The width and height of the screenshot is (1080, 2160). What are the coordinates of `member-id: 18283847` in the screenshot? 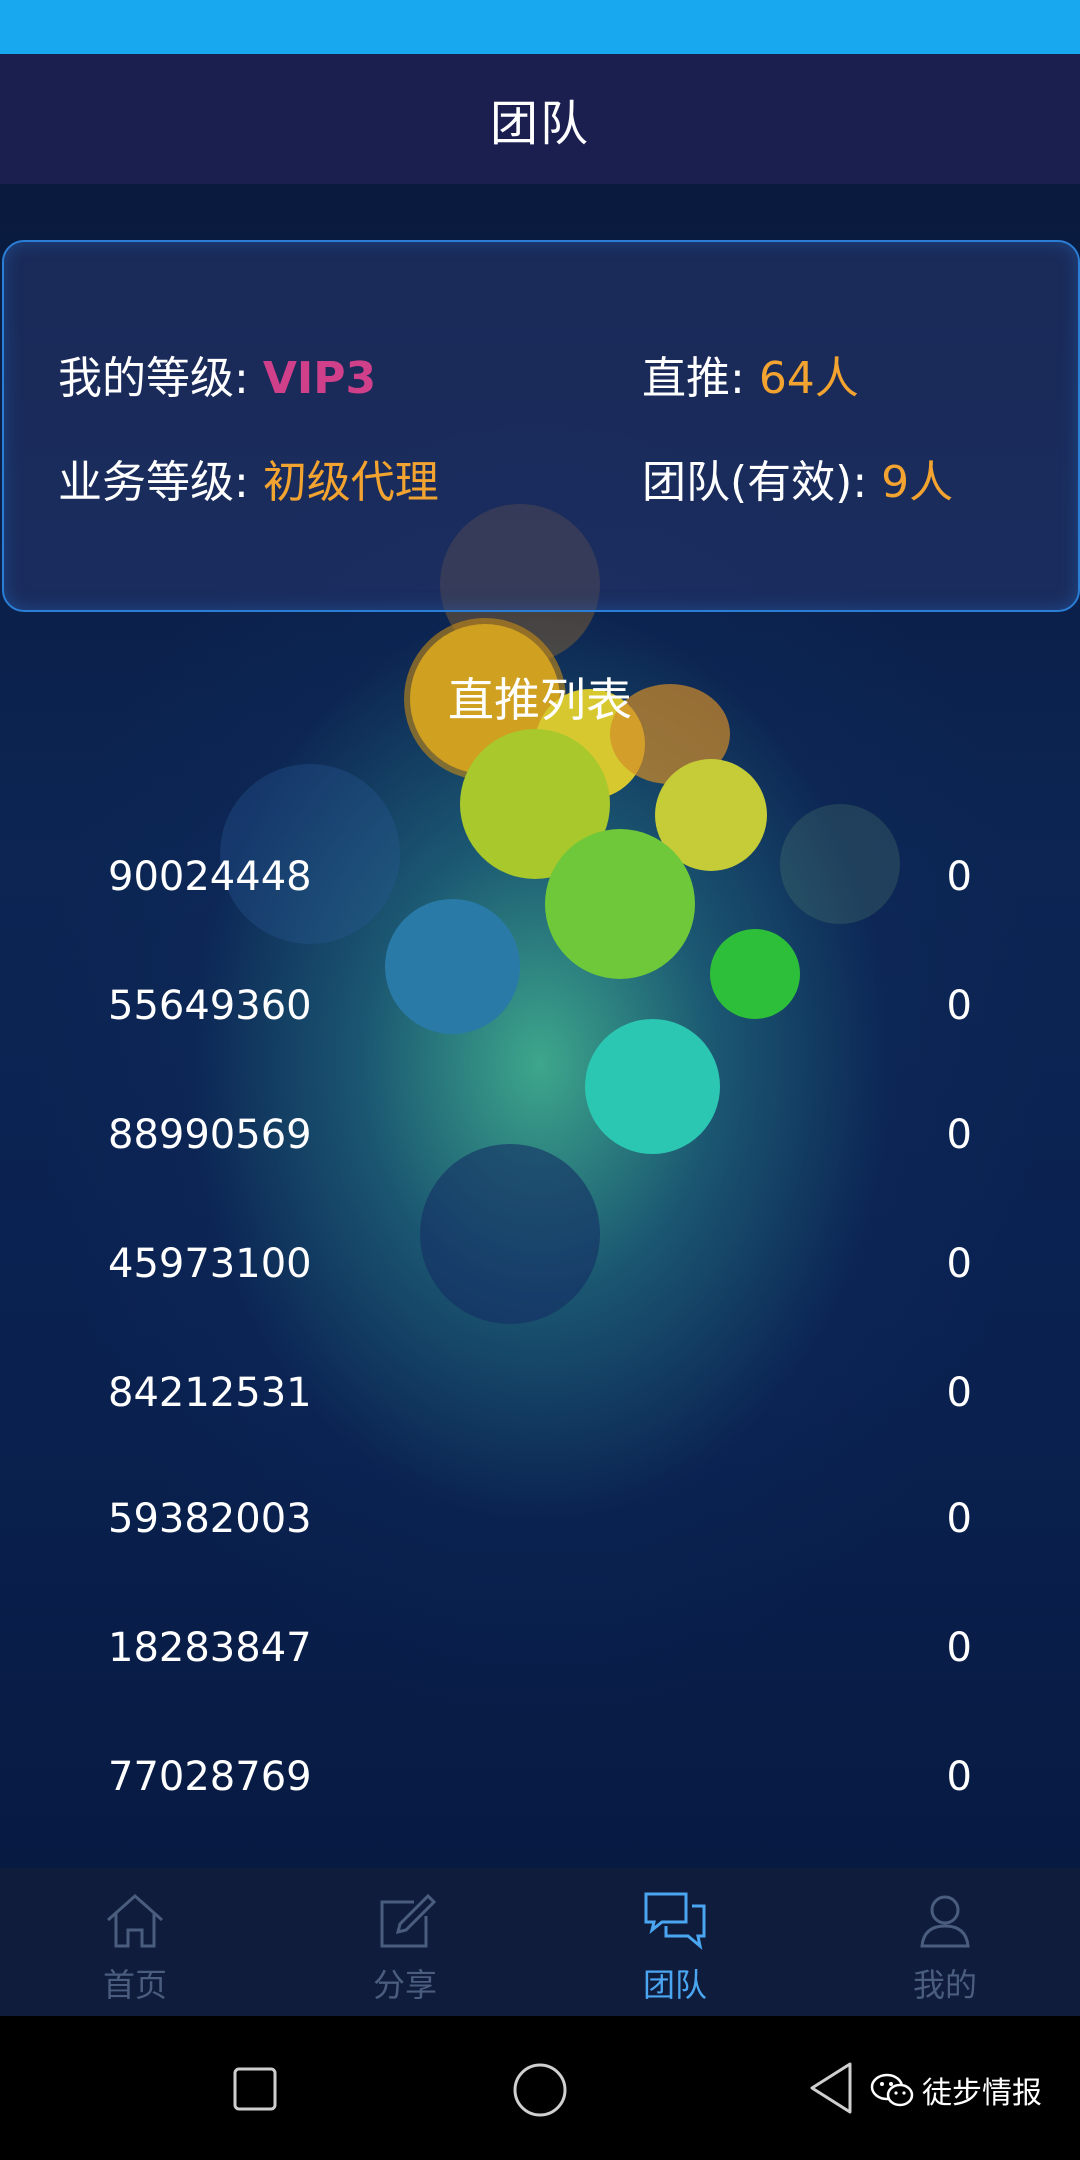 It's located at (210, 1648).